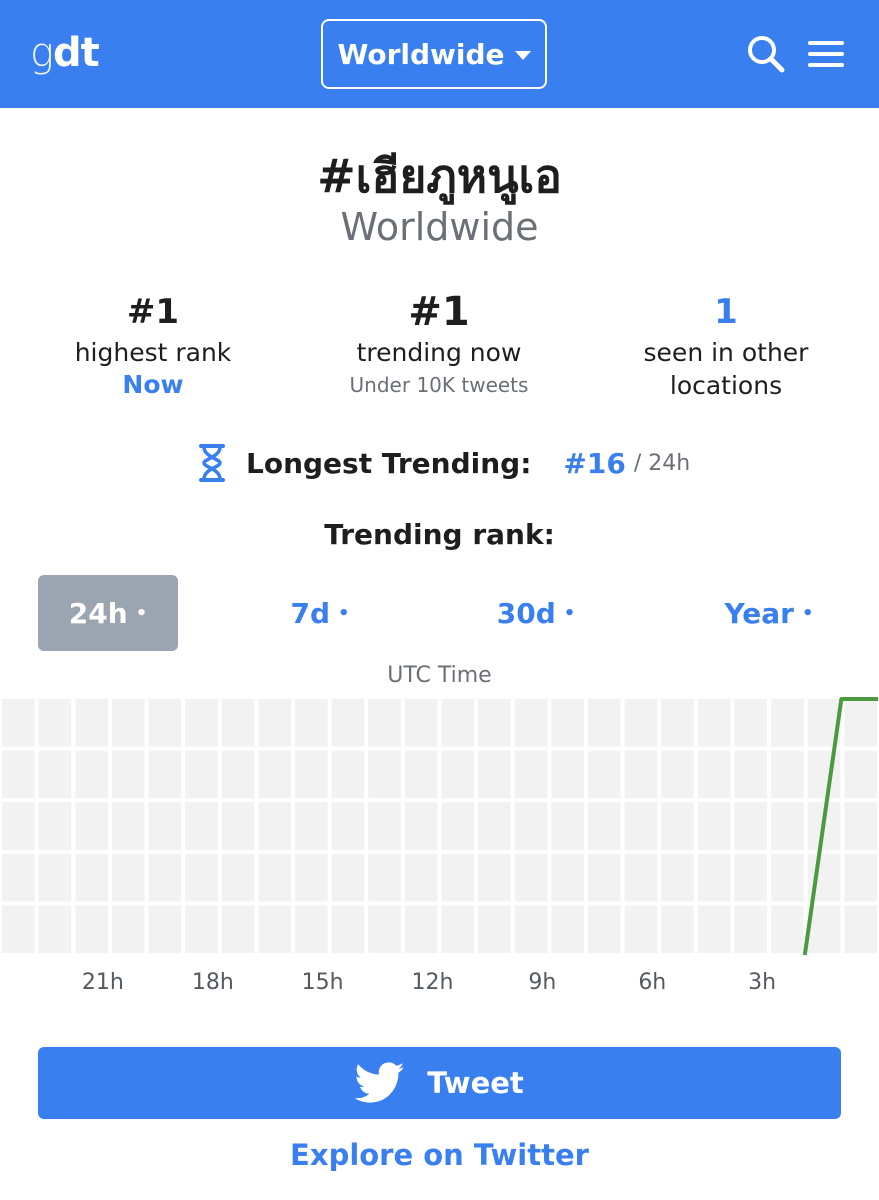 This screenshot has width=879, height=1200. Describe the element at coordinates (828, 54) in the screenshot. I see `menu-icon` at that location.